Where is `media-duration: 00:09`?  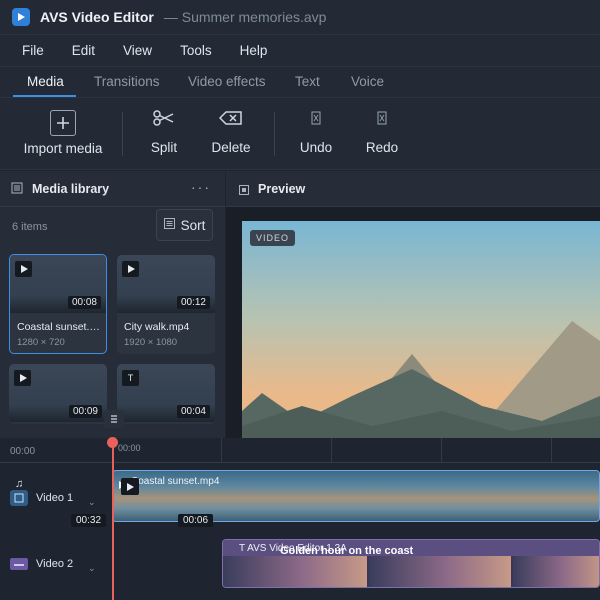
media-duration: 00:09 is located at coordinates (85, 411).